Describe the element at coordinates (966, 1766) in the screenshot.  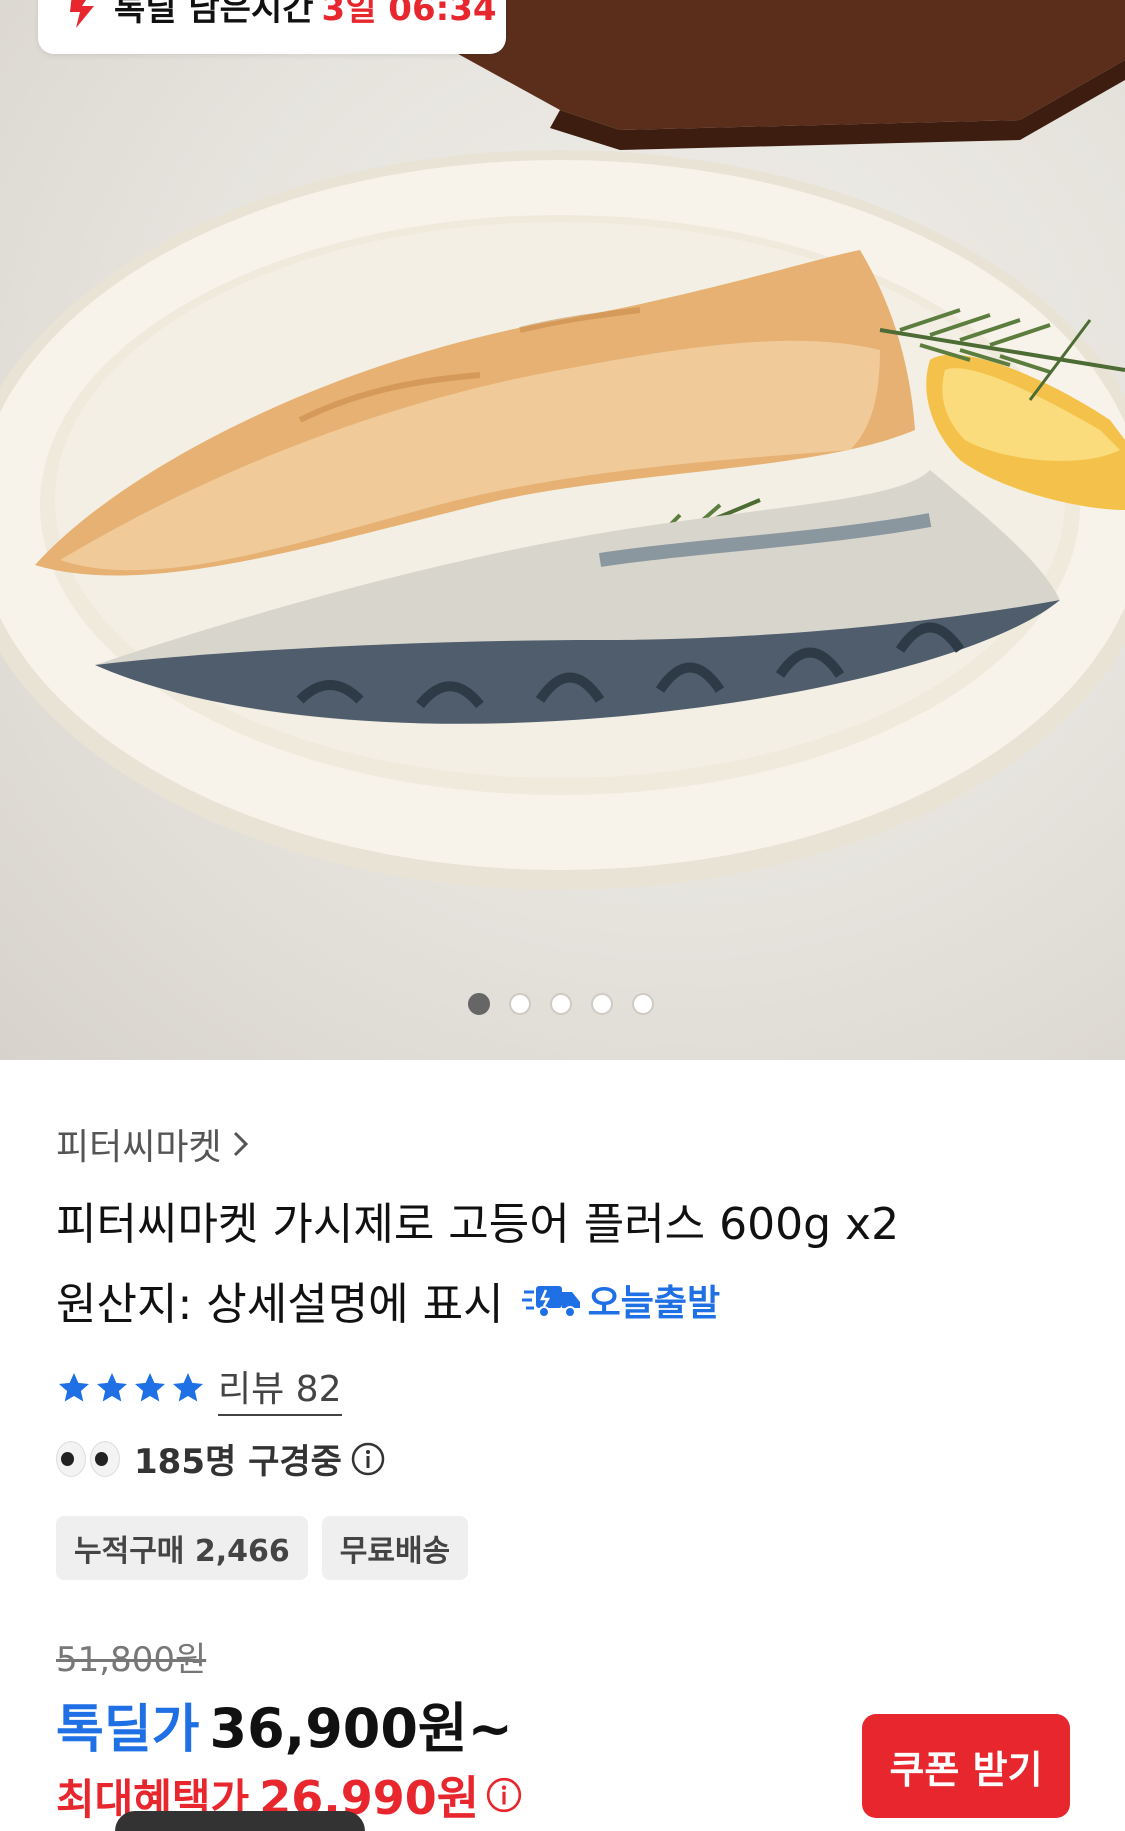
I see `coupon-button: 쿠폰 받기` at that location.